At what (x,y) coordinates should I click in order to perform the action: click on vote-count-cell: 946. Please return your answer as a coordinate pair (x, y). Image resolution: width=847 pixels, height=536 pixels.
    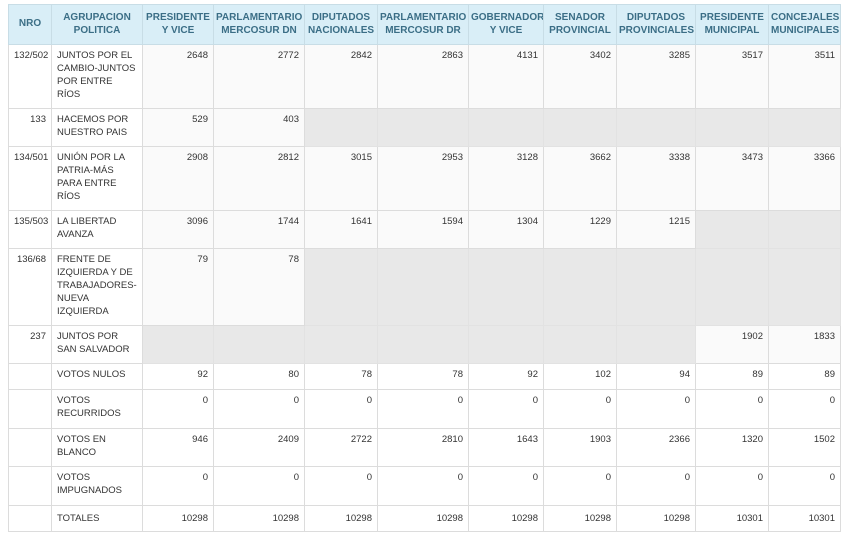
    Looking at the image, I should click on (178, 447).